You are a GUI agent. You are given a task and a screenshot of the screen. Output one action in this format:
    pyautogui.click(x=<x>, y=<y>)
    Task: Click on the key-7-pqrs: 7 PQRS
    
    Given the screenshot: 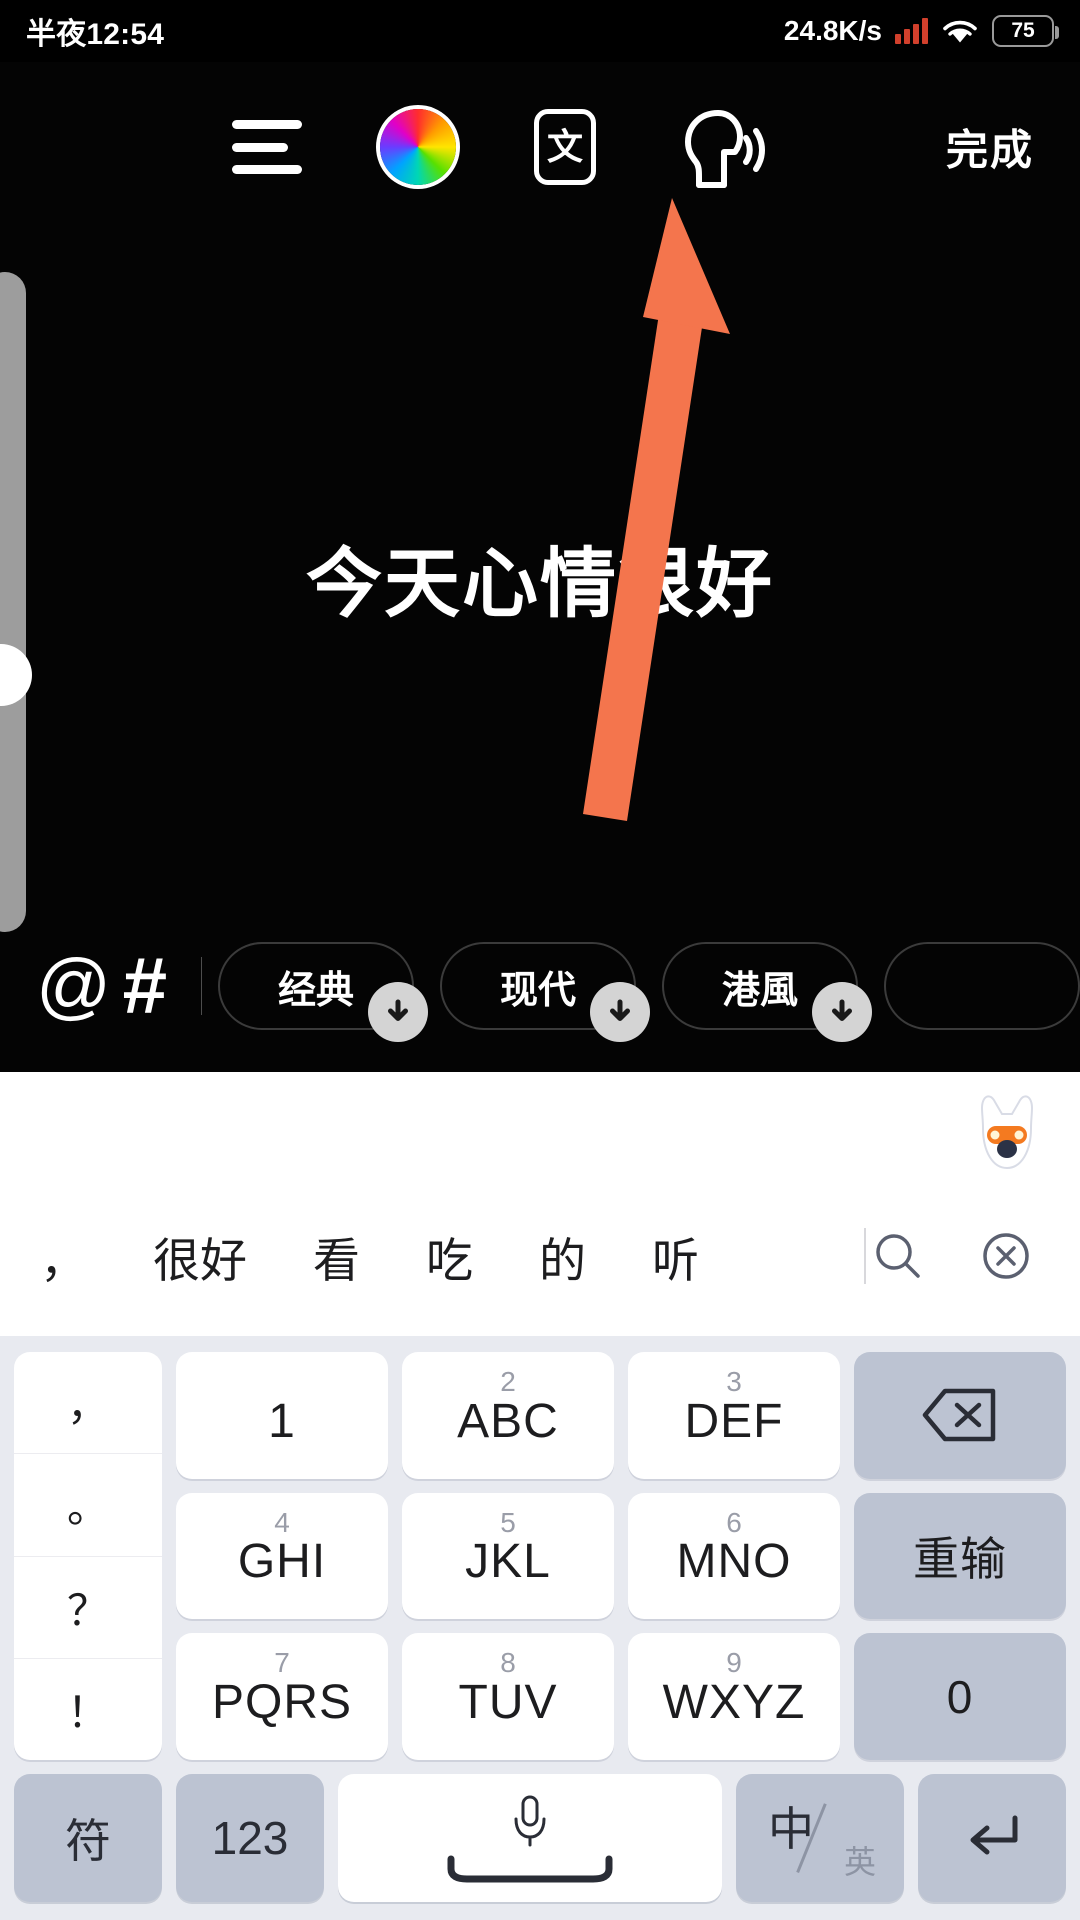 What is the action you would take?
    pyautogui.click(x=282, y=1696)
    